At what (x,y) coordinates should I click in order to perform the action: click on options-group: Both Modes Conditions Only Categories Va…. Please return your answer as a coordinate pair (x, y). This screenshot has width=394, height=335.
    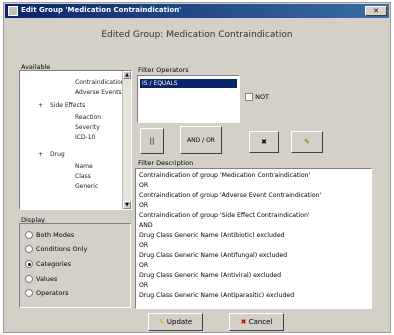
    Looking at the image, I should click on (75, 265).